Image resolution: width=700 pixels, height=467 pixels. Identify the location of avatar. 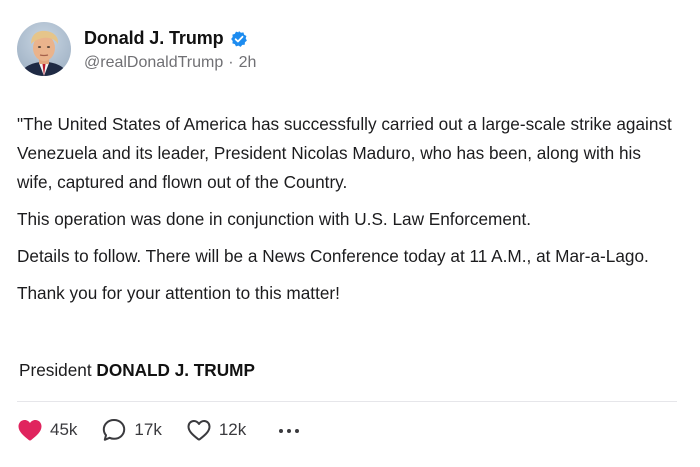
(44, 49).